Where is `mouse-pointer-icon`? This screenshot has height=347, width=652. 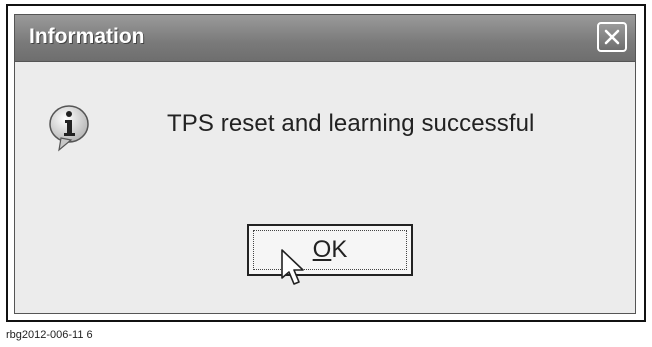 mouse-pointer-icon is located at coordinates (292, 267).